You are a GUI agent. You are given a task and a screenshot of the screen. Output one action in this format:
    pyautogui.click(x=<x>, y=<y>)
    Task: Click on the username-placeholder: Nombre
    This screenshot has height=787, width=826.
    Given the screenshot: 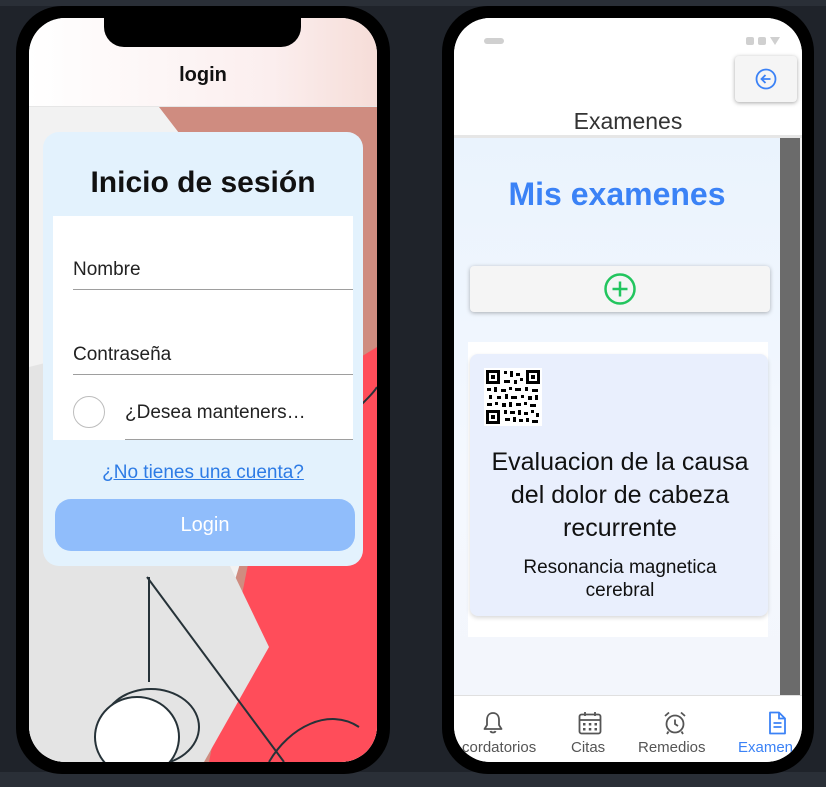 What is the action you would take?
    pyautogui.click(x=107, y=269)
    